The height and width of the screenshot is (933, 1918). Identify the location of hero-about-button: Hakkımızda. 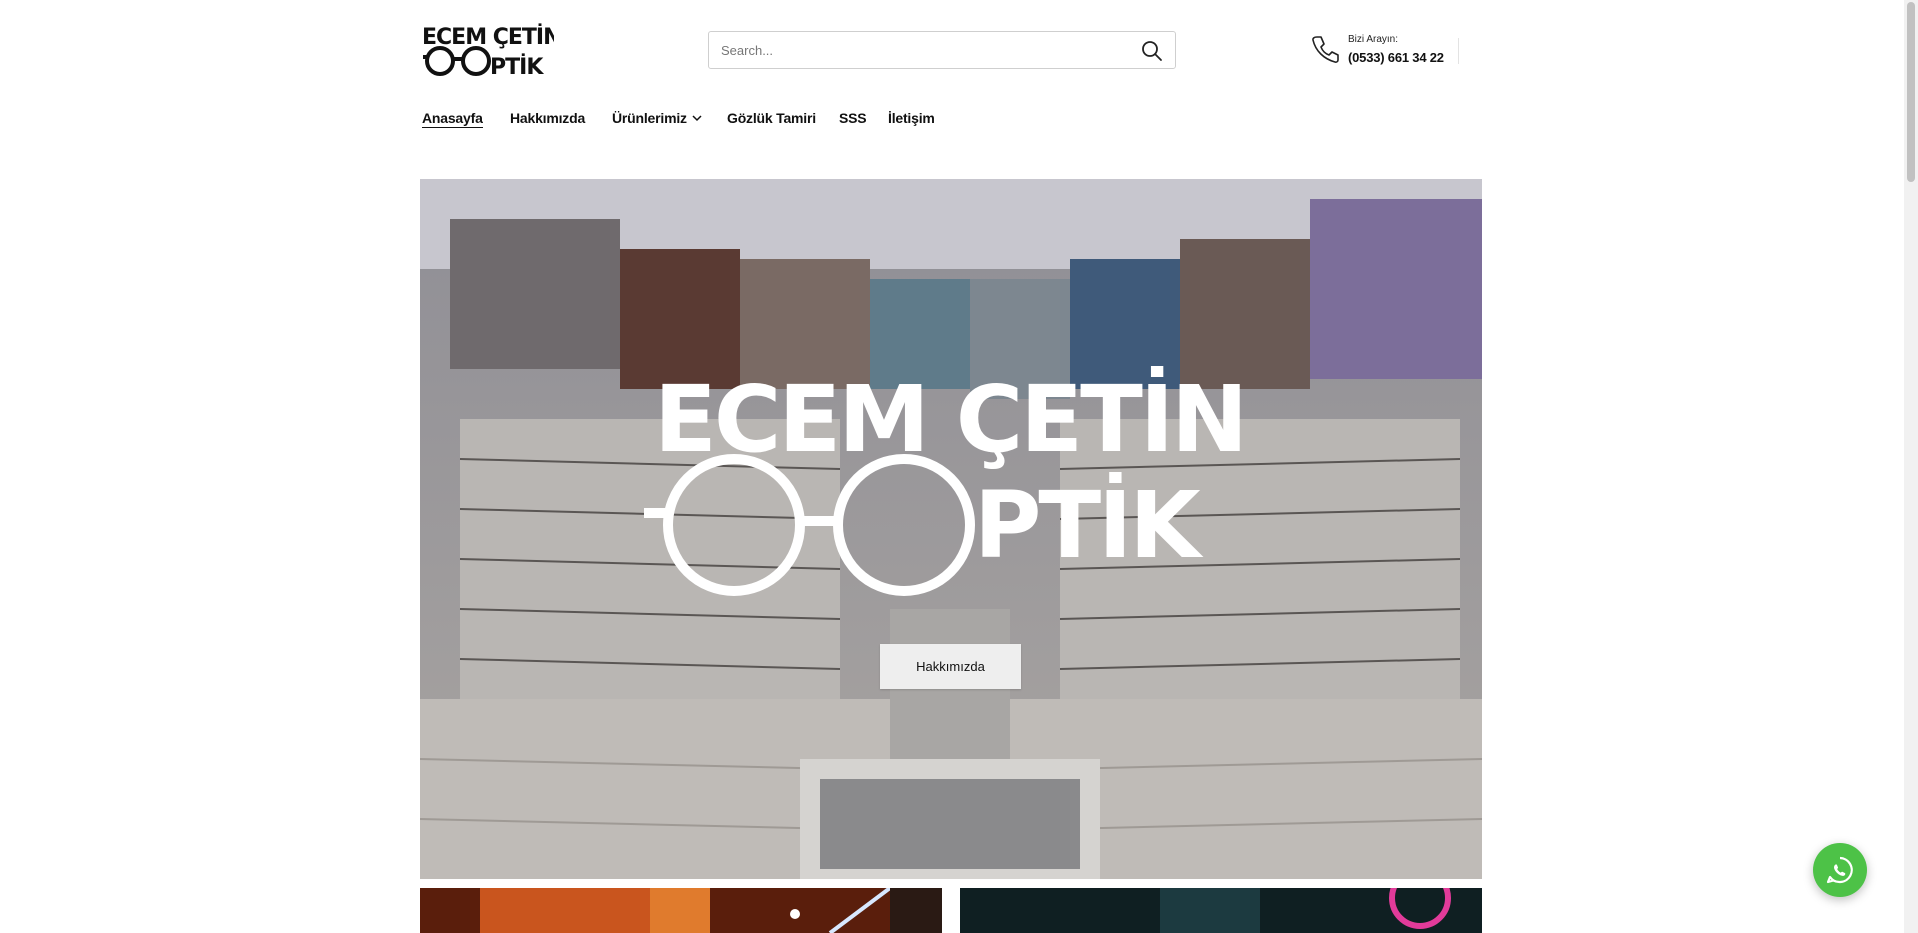
(950, 666).